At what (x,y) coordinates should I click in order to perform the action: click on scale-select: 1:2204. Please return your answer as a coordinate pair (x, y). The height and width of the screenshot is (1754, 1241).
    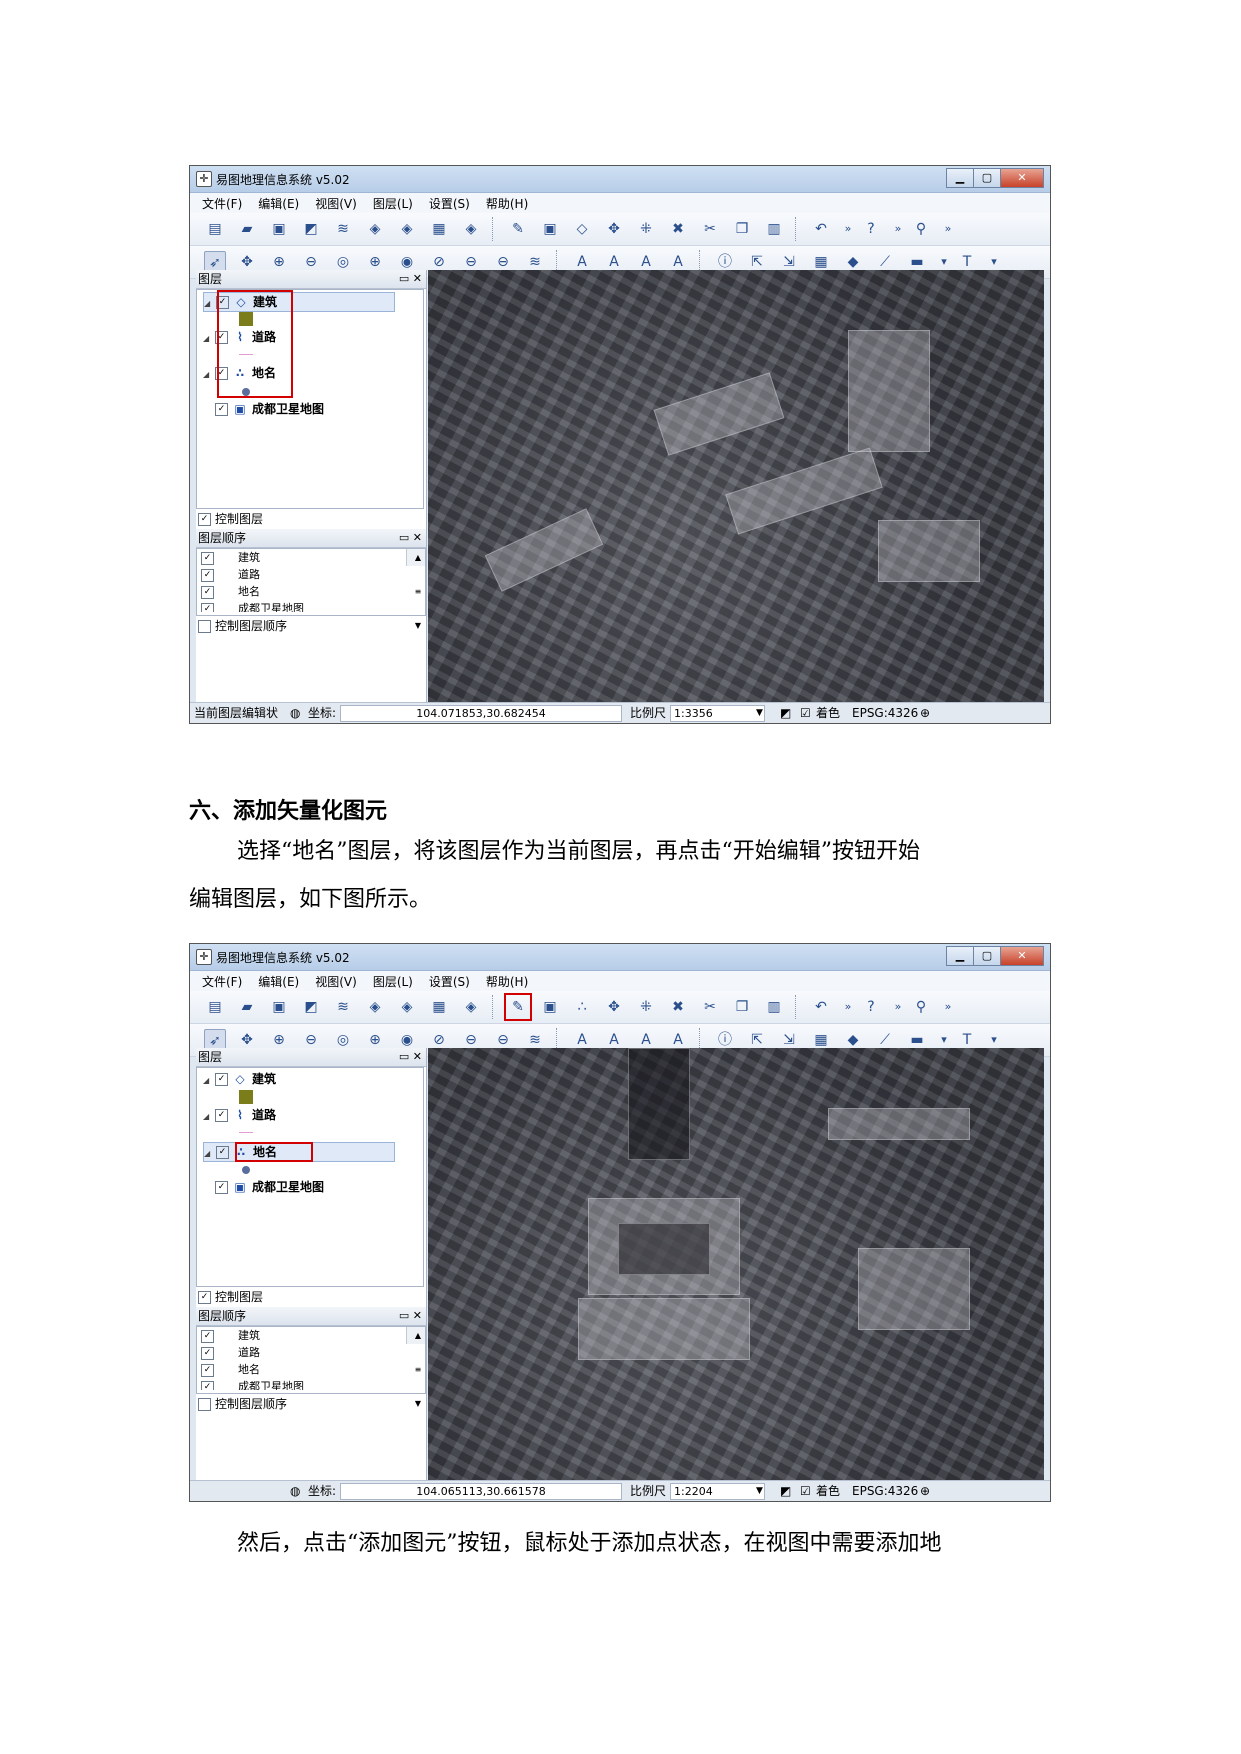
    Looking at the image, I should click on (717, 1491).